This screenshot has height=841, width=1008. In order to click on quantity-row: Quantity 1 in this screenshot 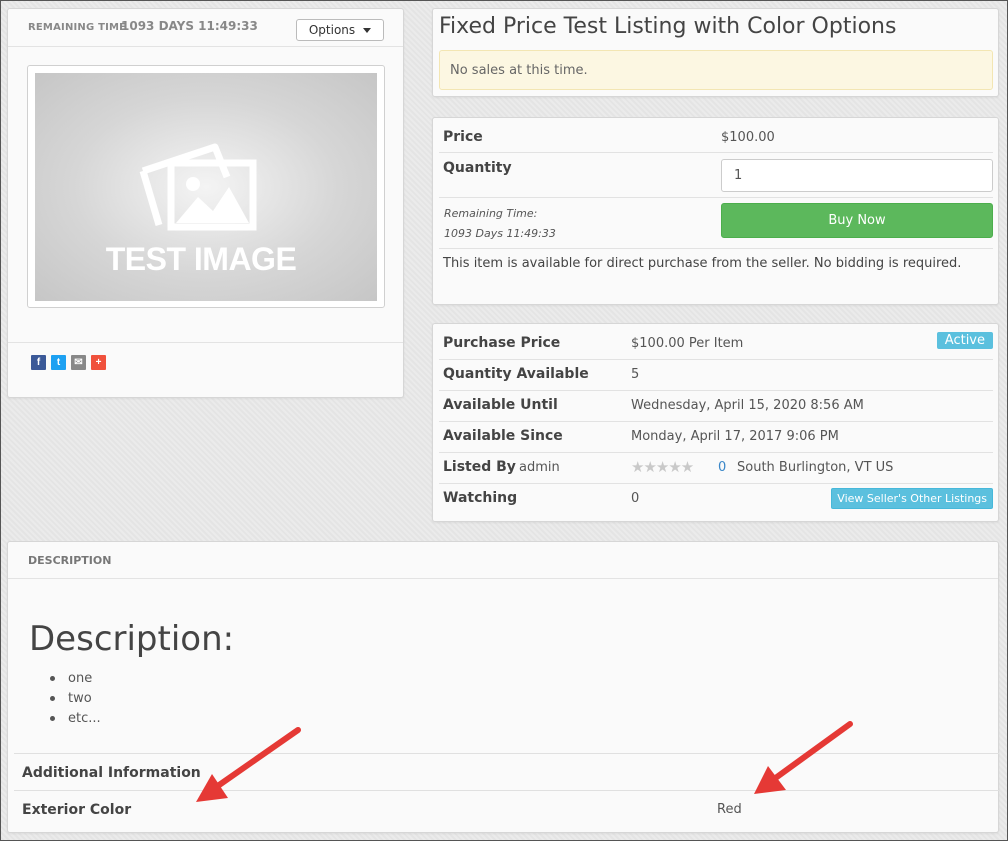, I will do `click(716, 175)`.